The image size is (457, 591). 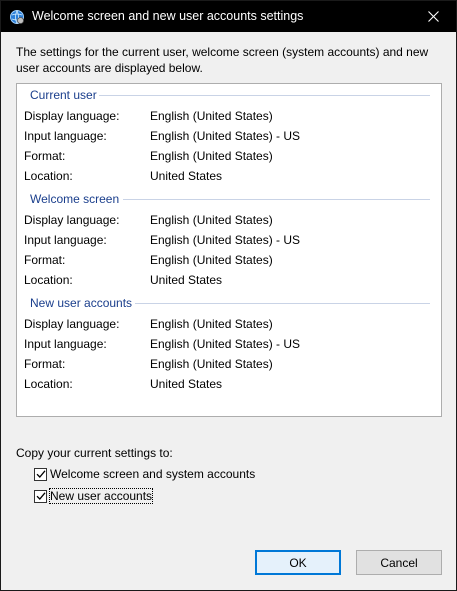 I want to click on checkbox-label: Welcome screen and system accounts, so click(x=152, y=474).